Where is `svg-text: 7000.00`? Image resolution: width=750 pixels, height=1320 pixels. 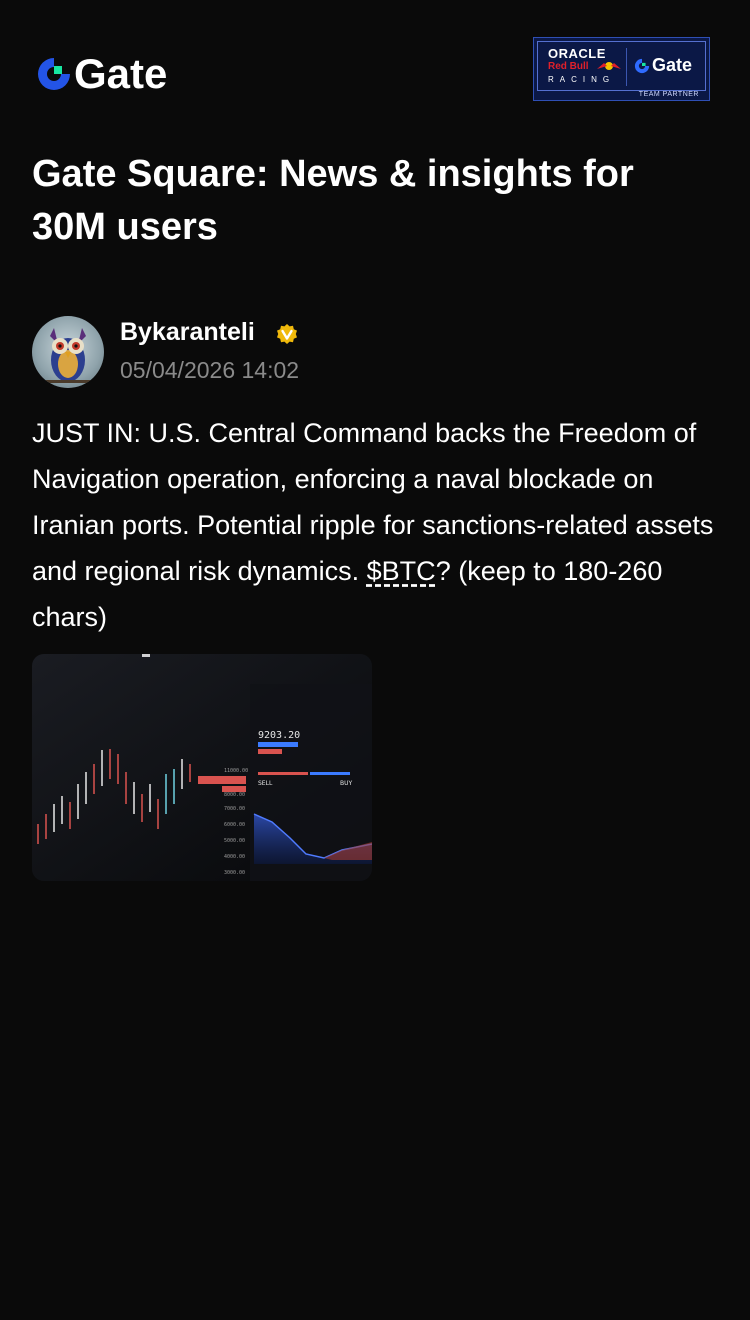
svg-text: 7000.00 is located at coordinates (234, 809).